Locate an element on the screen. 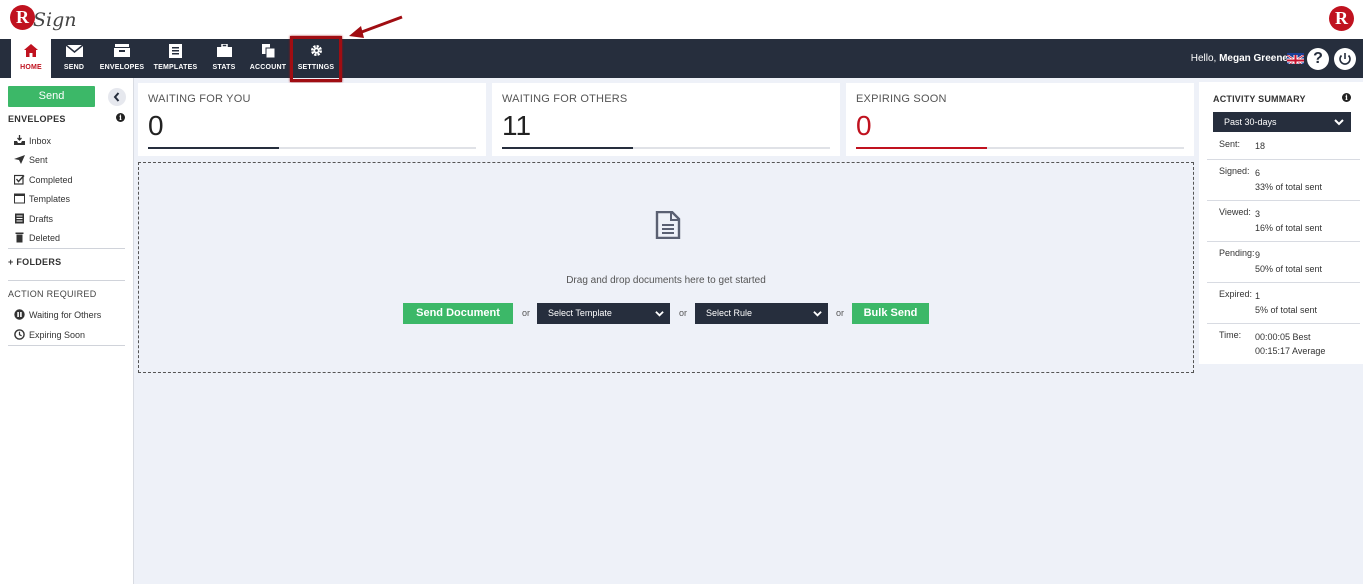  greeting-text: Hello, is located at coordinates (1203, 58).